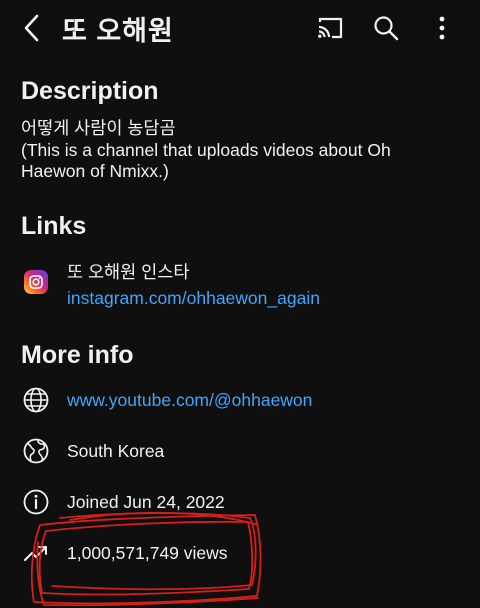 The width and height of the screenshot is (480, 608). Describe the element at coordinates (189, 400) in the screenshot. I see `website-link: www.youtube.com/@ohhaewon` at that location.